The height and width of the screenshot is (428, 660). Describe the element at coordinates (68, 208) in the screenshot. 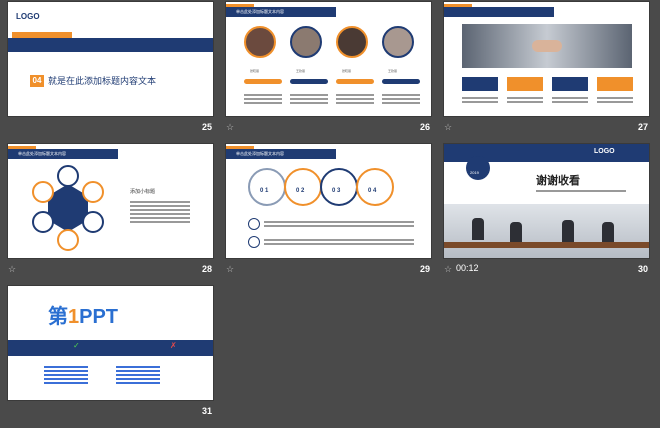

I see `hexagon-cycle-diagram` at that location.